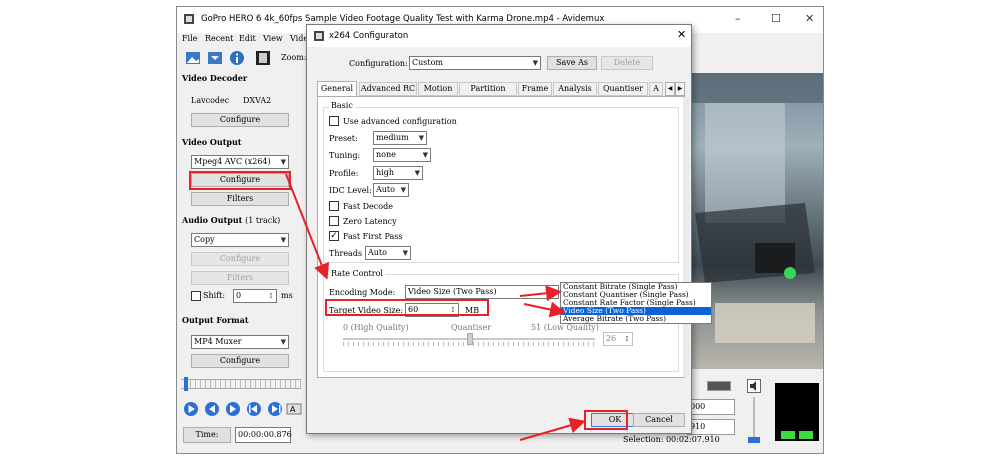 This screenshot has height=460, width=1000. Describe the element at coordinates (544, 309) in the screenshot. I see `arrow-to-option` at that location.